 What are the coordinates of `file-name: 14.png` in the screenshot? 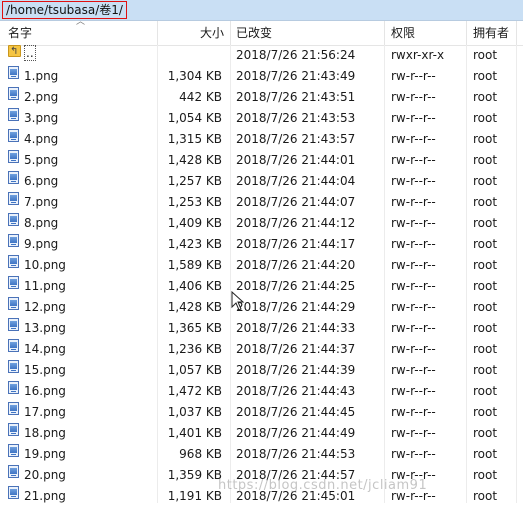 It's located at (45, 349).